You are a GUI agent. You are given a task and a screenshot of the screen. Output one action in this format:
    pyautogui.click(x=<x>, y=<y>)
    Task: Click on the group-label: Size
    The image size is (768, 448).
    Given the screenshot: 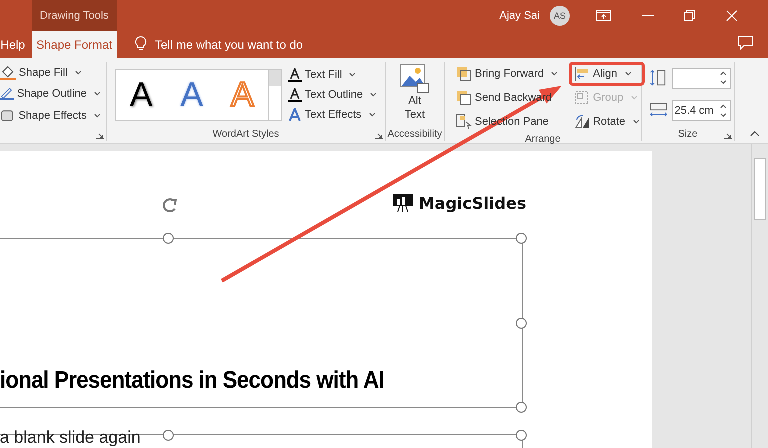 What is the action you would take?
    pyautogui.click(x=688, y=134)
    